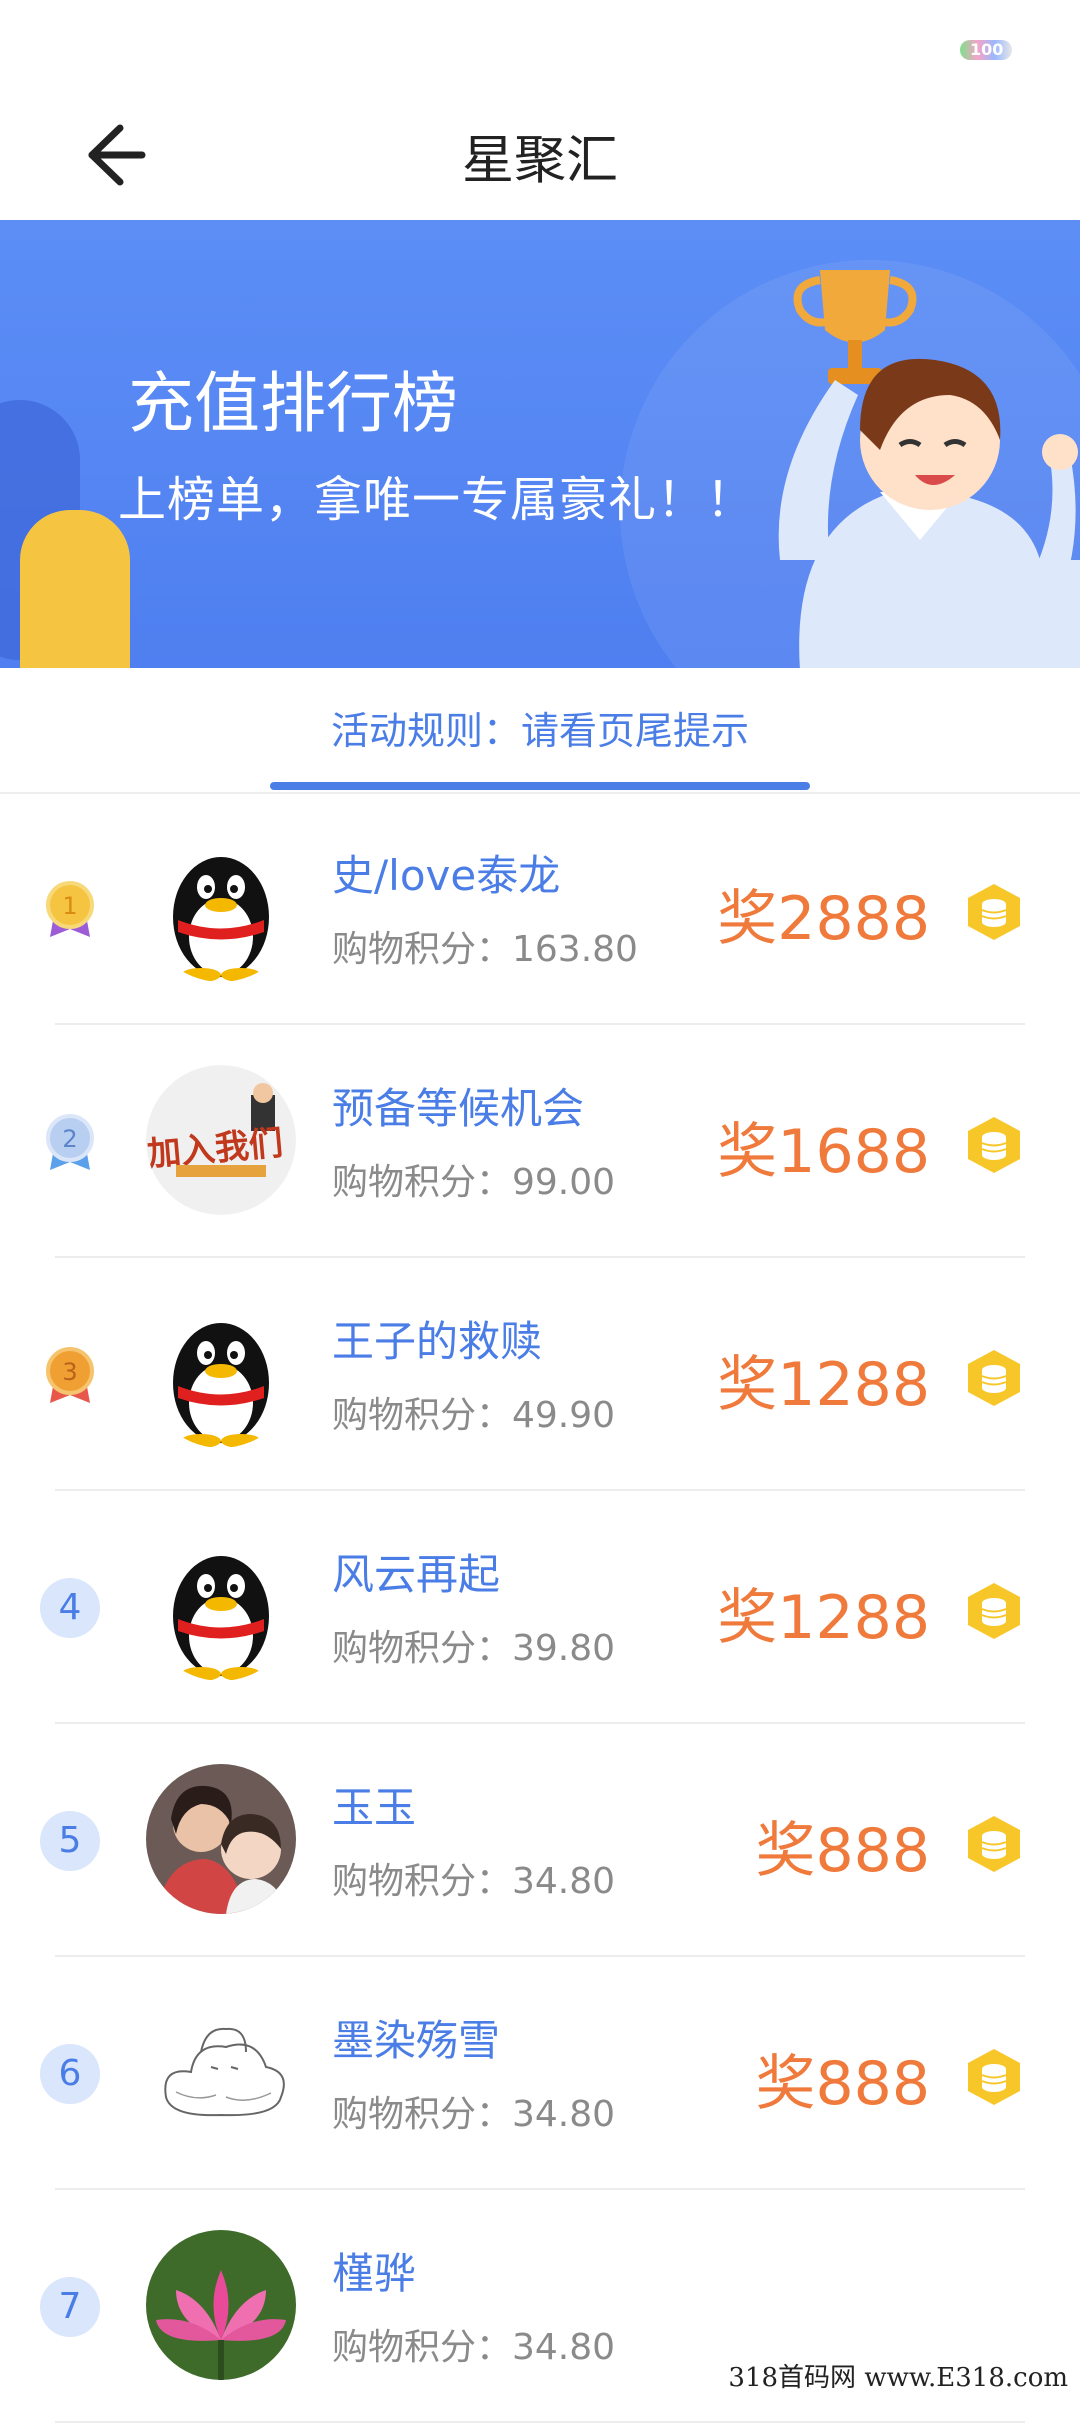 This screenshot has height=2423, width=1080. I want to click on banner-title: 充值排行榜, so click(293, 403).